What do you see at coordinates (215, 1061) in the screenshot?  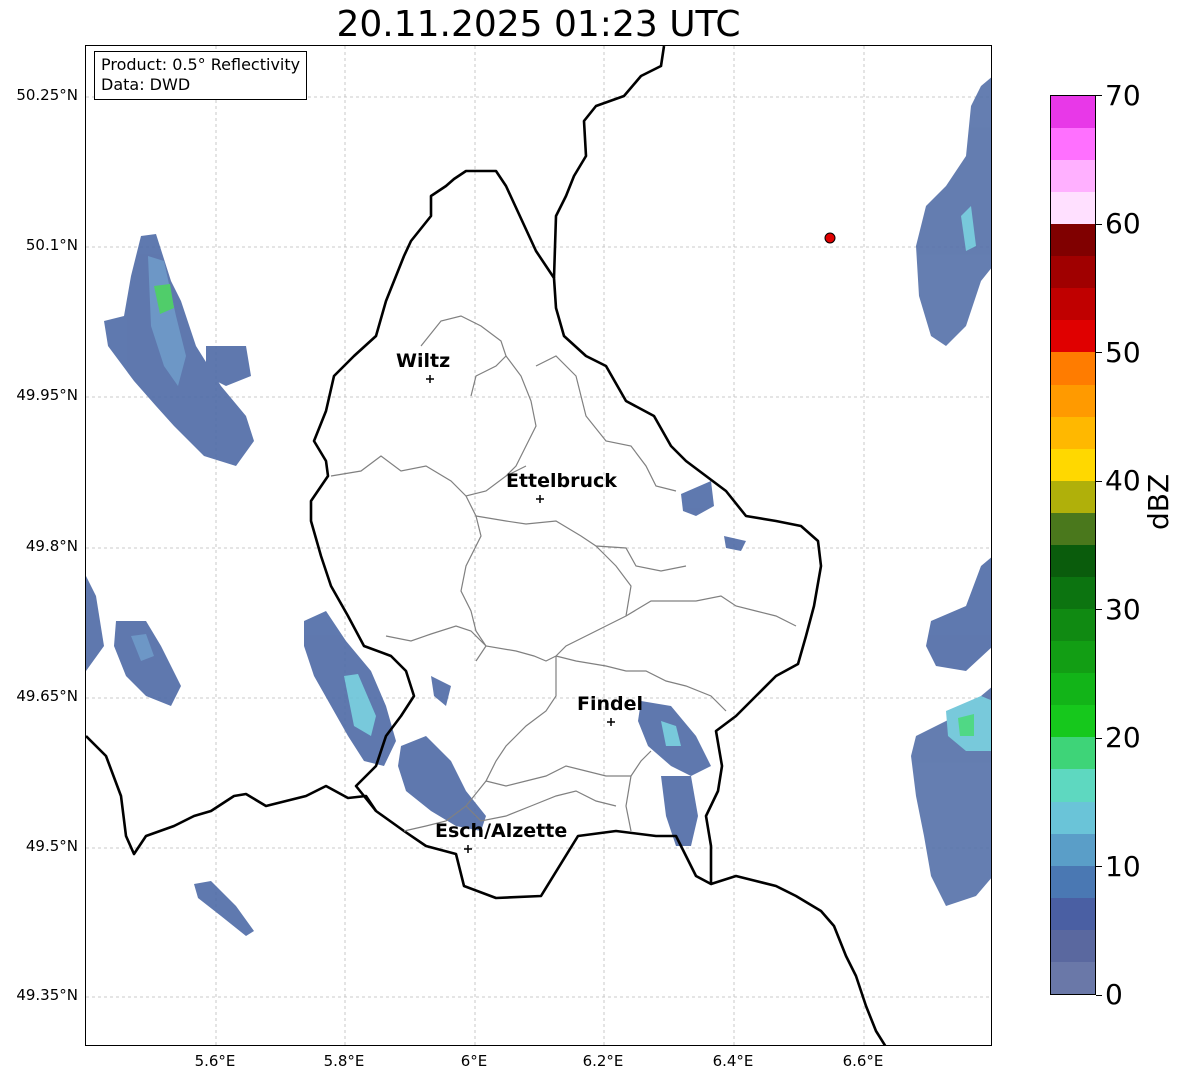 I see `lon-label-5-6: 5.6°E` at bounding box center [215, 1061].